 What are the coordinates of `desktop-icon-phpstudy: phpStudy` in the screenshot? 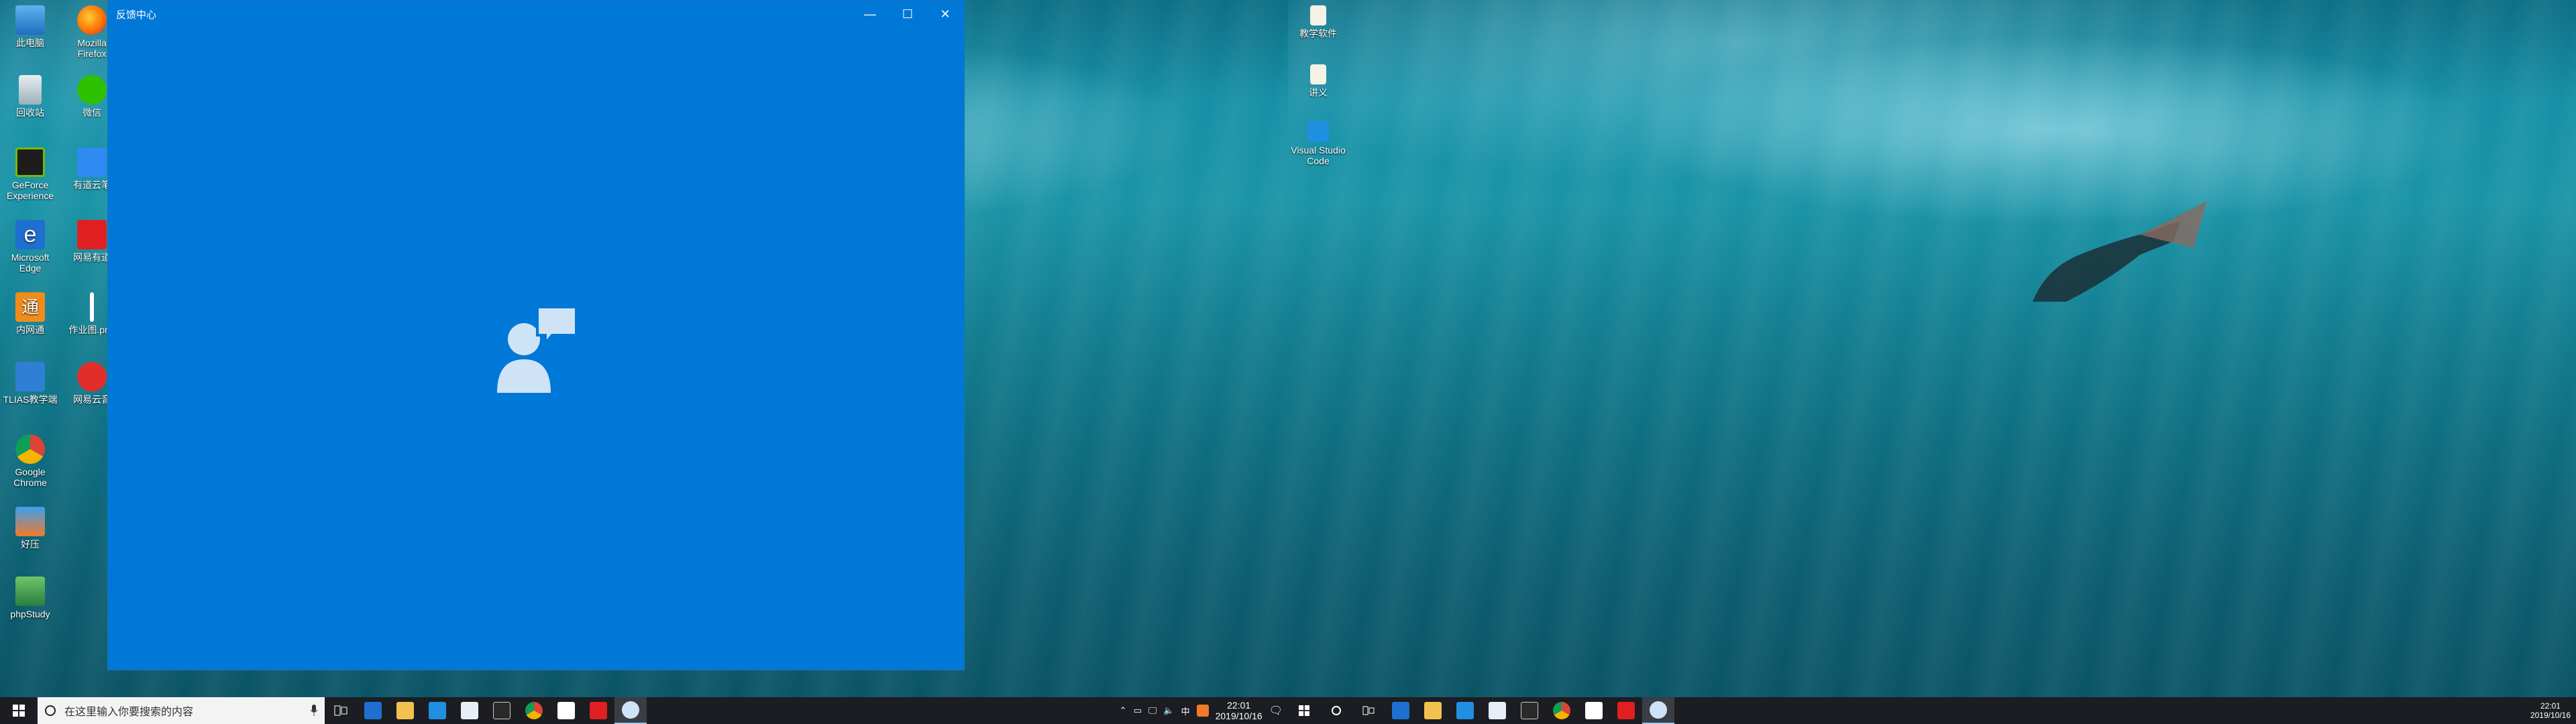 It's located at (30, 598).